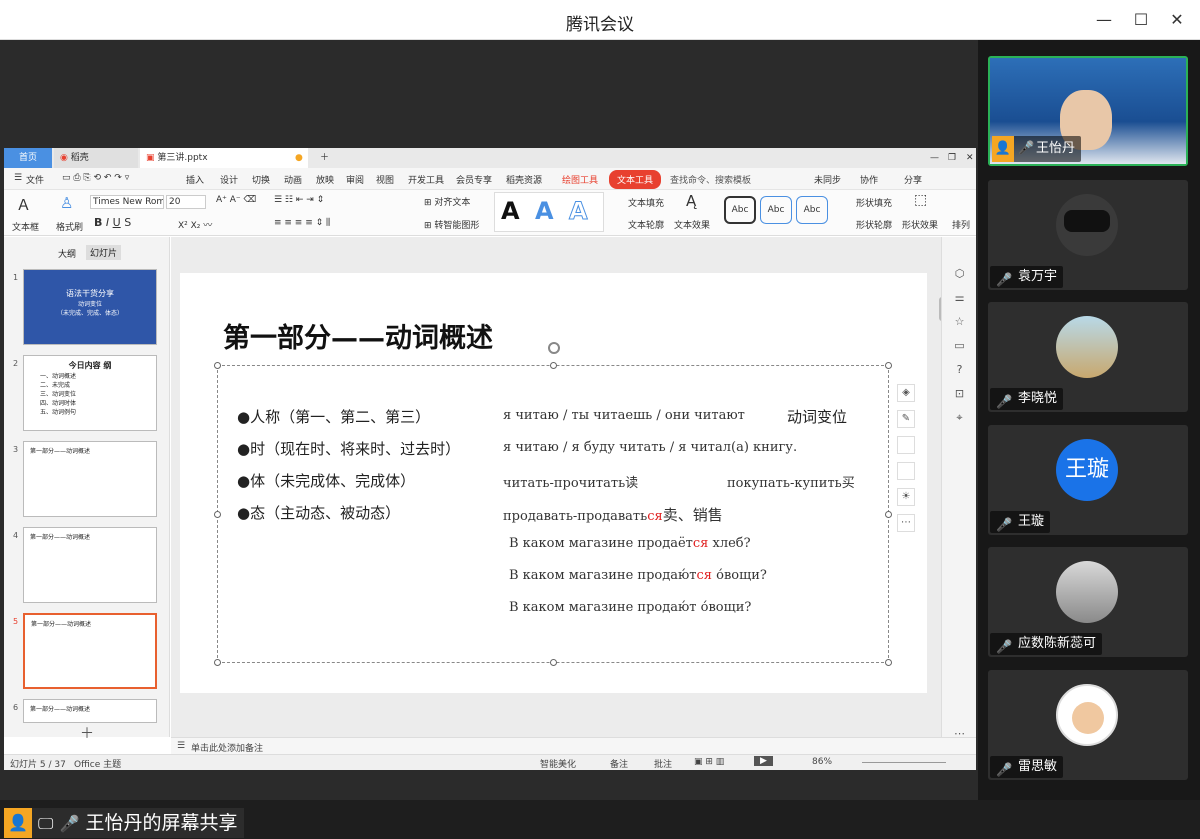 This screenshot has width=1200, height=839. What do you see at coordinates (385, 179) in the screenshot?
I see `menu-view: 视图` at bounding box center [385, 179].